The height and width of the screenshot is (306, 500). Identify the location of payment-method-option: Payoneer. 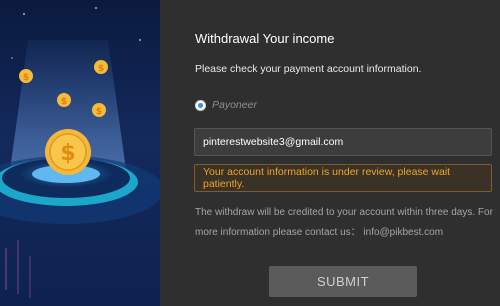
(226, 105).